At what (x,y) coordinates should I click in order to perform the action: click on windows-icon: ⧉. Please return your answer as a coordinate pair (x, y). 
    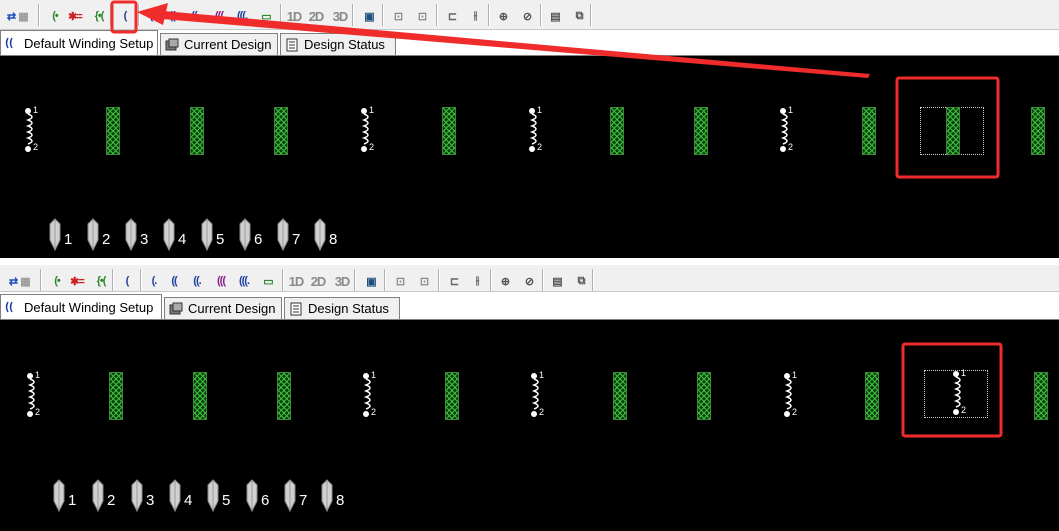
    Looking at the image, I should click on (579, 15).